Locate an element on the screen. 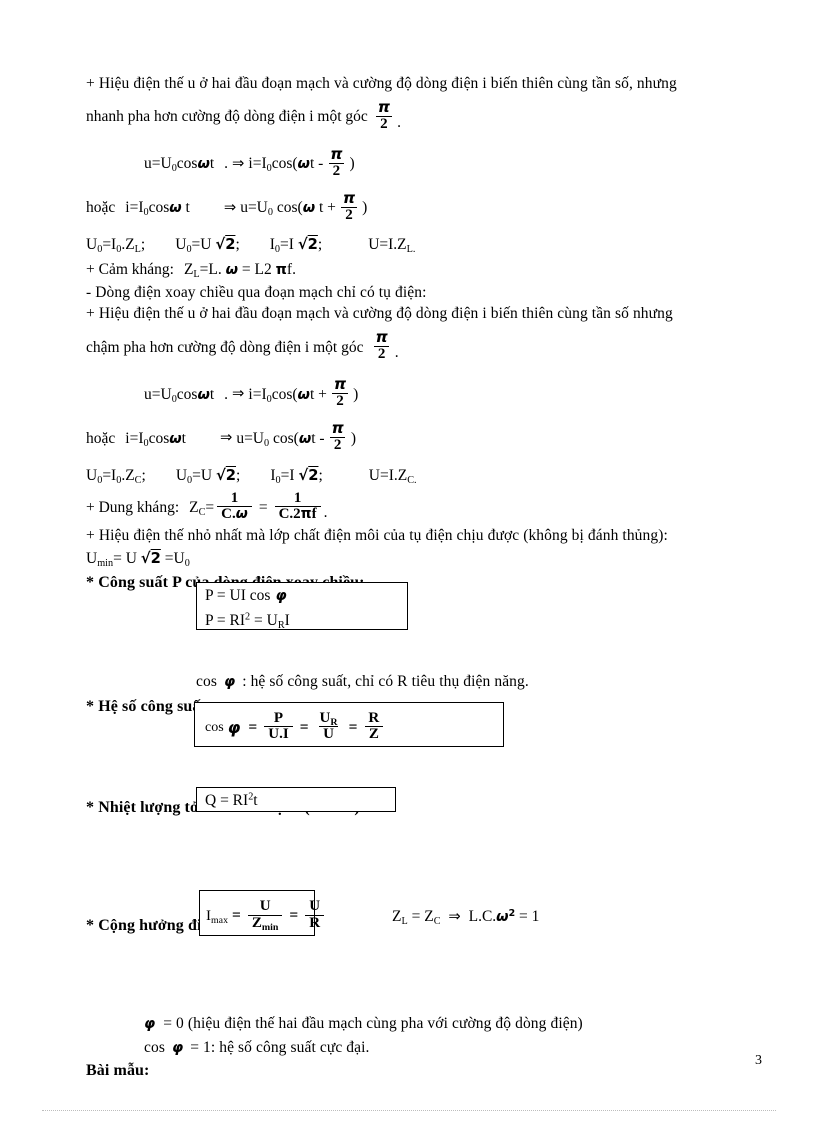 The width and height of the screenshot is (816, 1123). power-note-prefix: cos is located at coordinates (206, 682).